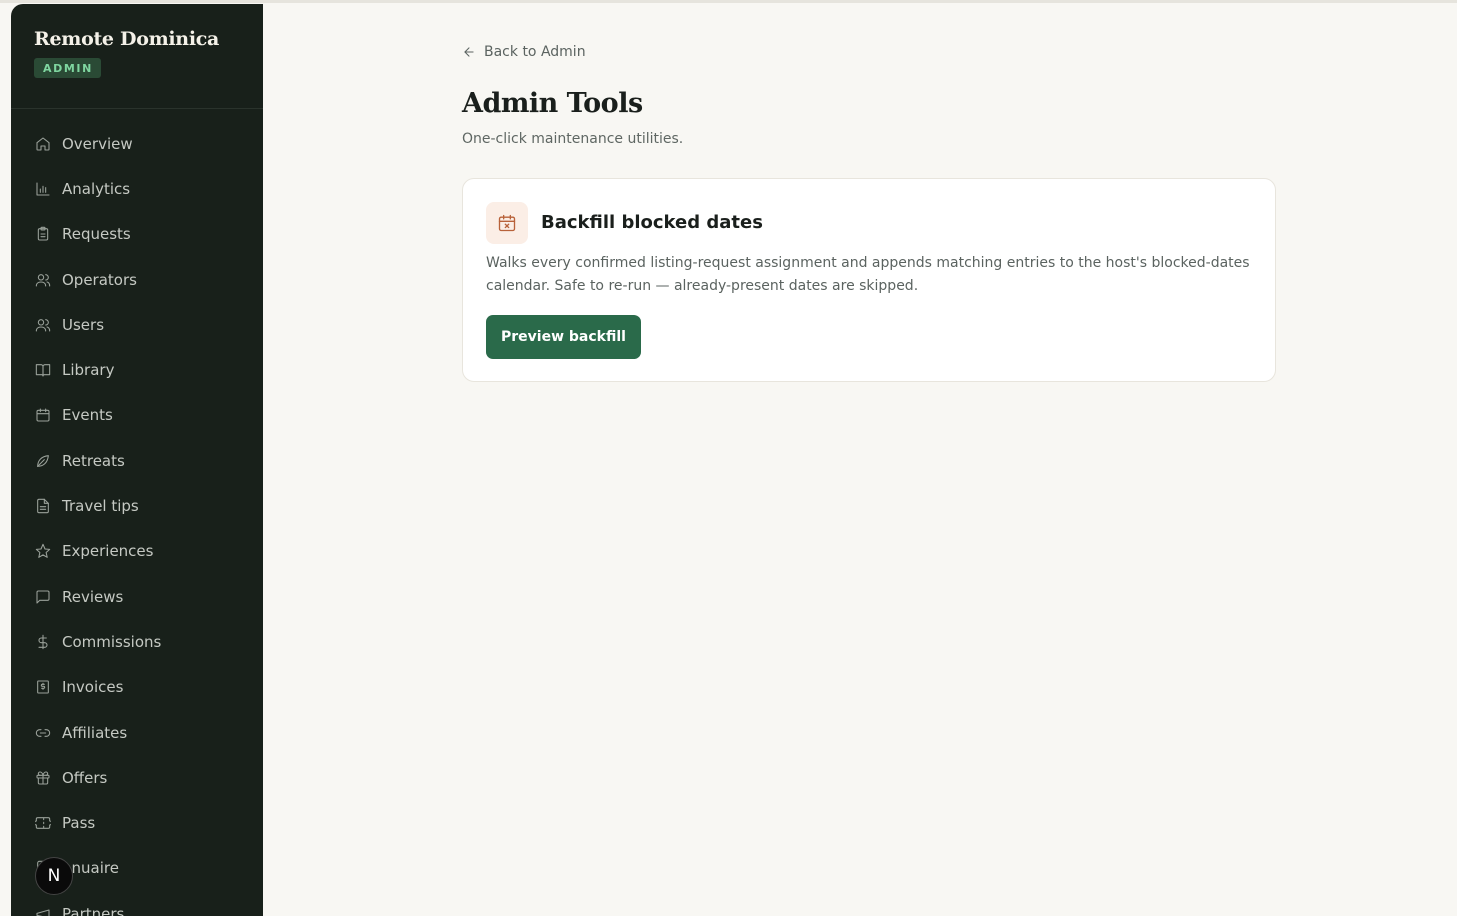  I want to click on sidebar-item-label: Users, so click(83, 324).